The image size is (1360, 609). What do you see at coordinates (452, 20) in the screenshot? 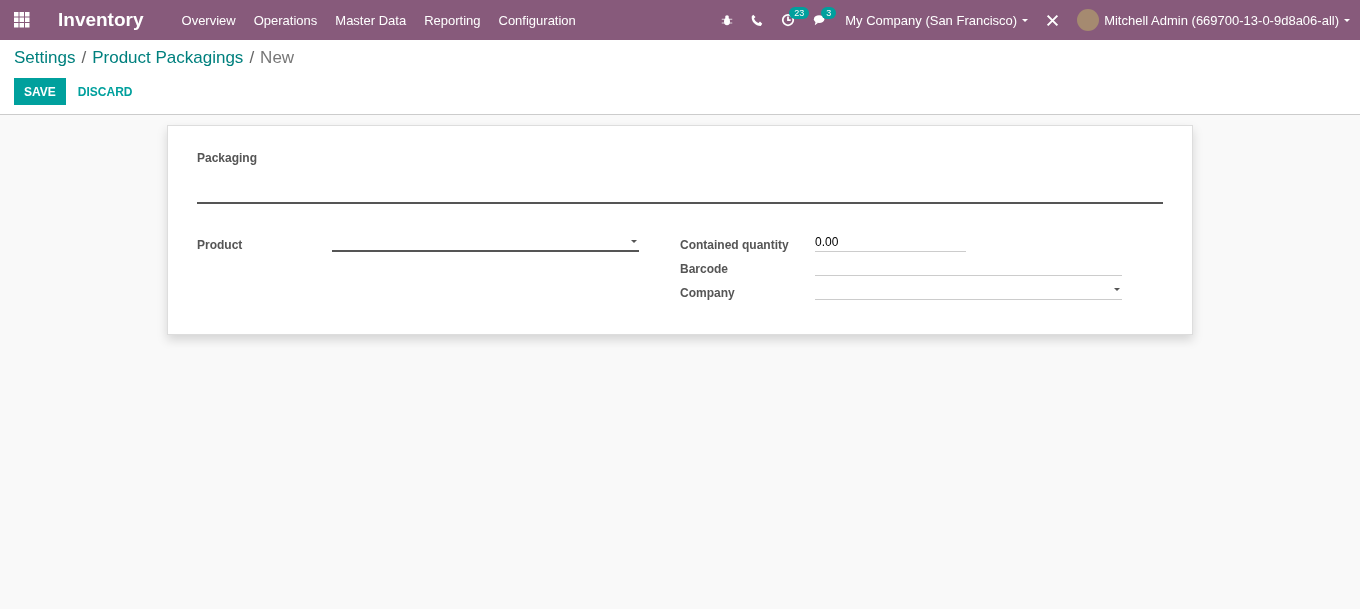
I see `menu-item: Reporting` at bounding box center [452, 20].